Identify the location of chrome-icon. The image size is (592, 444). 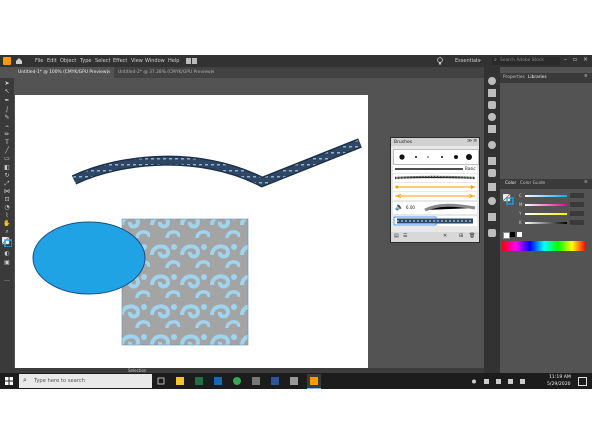
(237, 381).